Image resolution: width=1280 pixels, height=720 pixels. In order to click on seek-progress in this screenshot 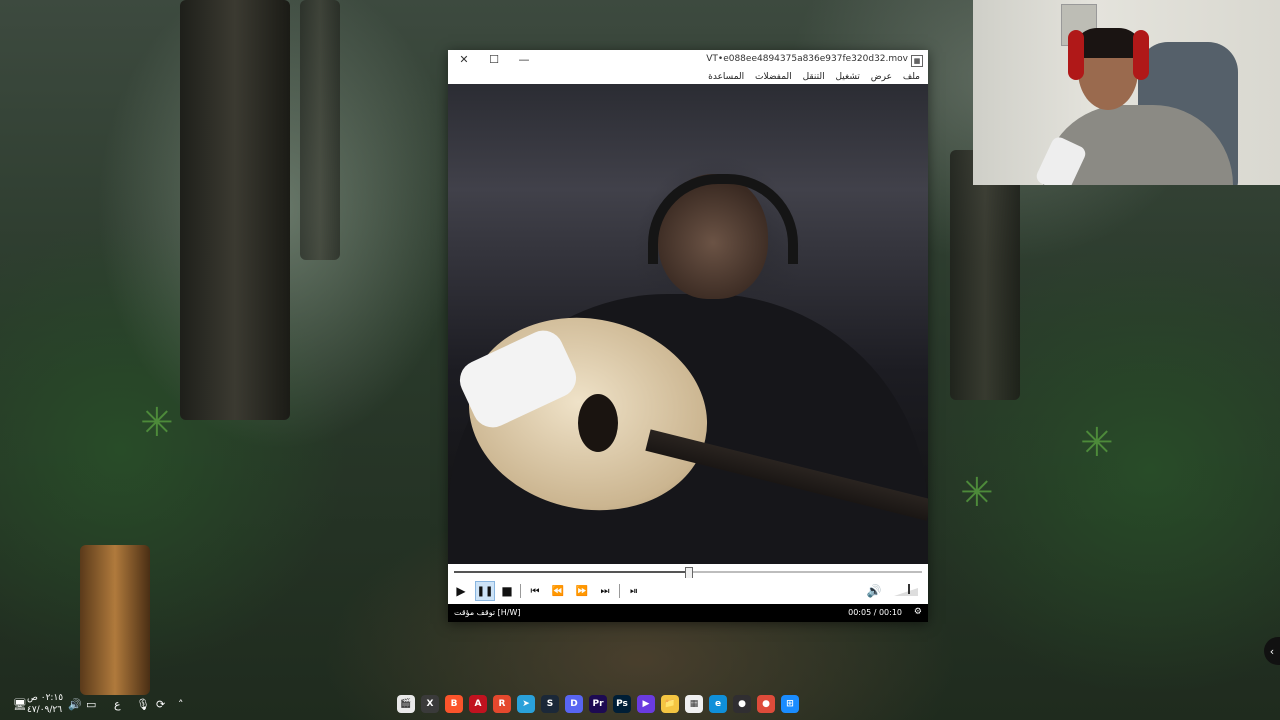, I will do `click(571, 572)`.